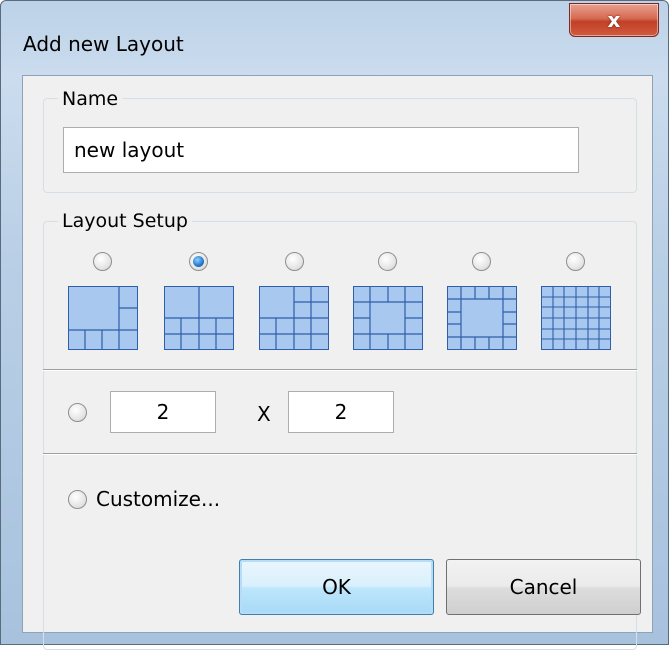 The height and width of the screenshot is (650, 669). Describe the element at coordinates (576, 318) in the screenshot. I see `layout-4-plus-32-icon` at that location.